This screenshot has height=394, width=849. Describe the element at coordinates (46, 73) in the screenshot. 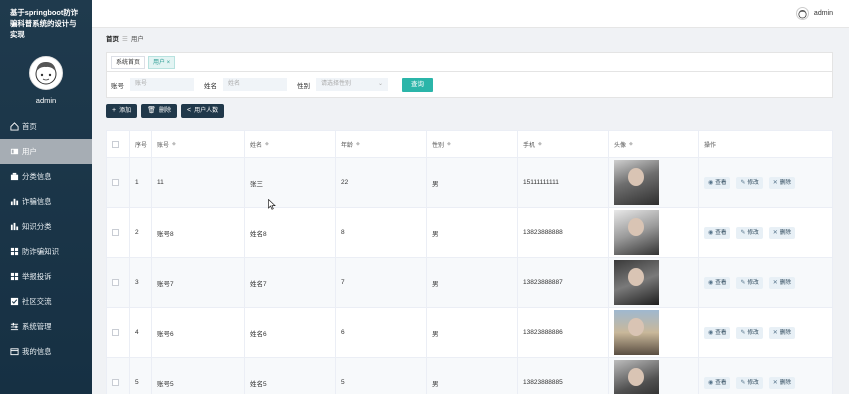

I see `avatar` at that location.